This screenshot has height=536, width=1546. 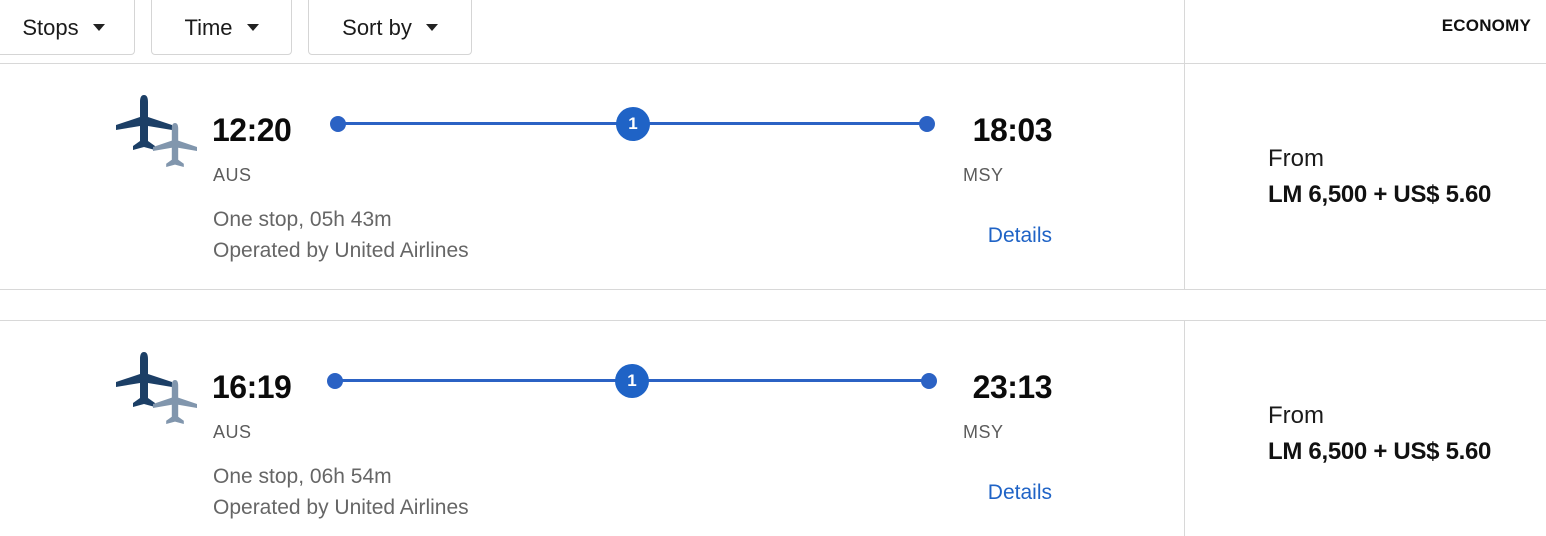 What do you see at coordinates (1365, 31) in the screenshot?
I see `cabin-column-header: ECONOMY` at bounding box center [1365, 31].